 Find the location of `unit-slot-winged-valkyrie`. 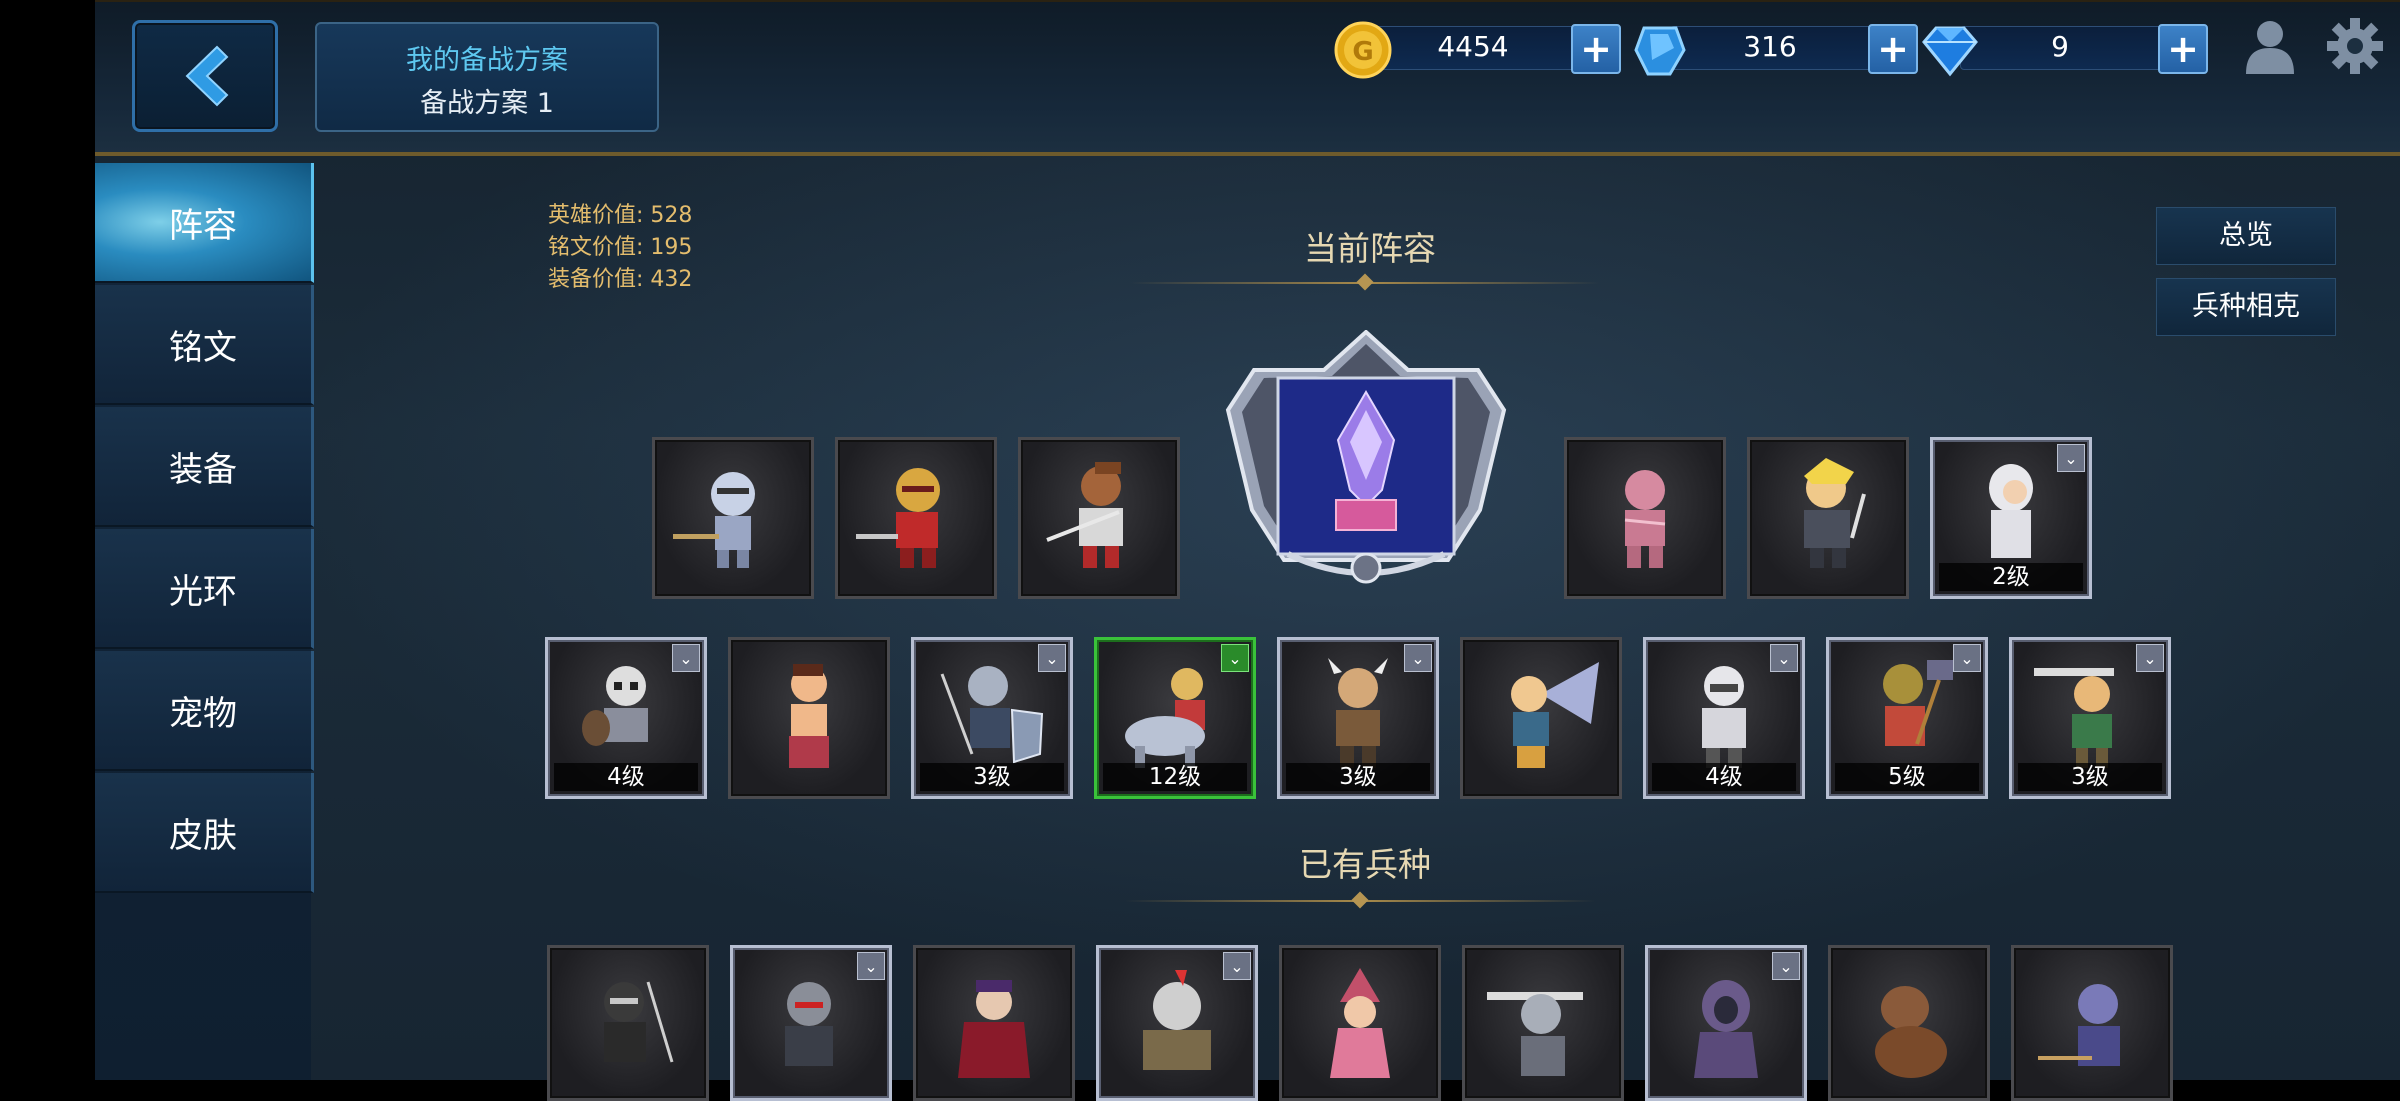

unit-slot-winged-valkyrie is located at coordinates (1541, 718).